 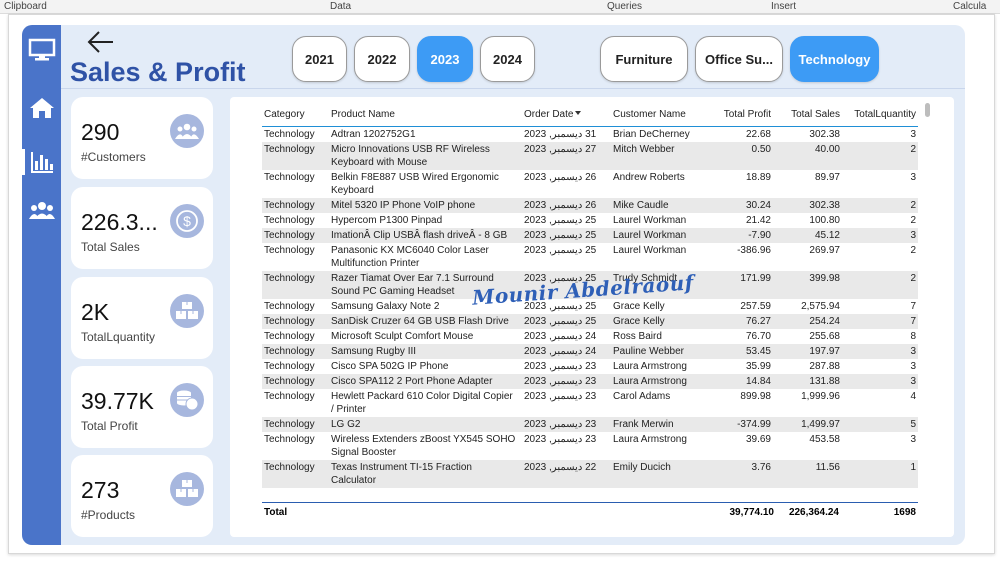 What do you see at coordinates (41, 108) in the screenshot?
I see `nav-home` at bounding box center [41, 108].